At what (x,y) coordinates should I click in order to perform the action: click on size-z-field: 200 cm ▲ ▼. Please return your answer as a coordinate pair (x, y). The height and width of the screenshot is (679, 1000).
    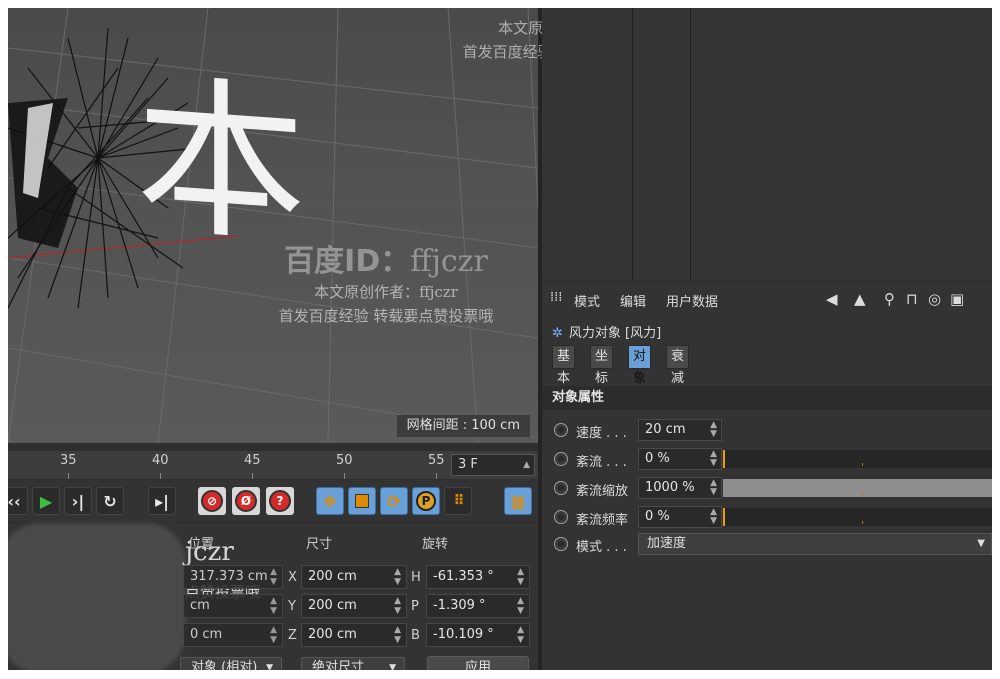
    Looking at the image, I should click on (354, 635).